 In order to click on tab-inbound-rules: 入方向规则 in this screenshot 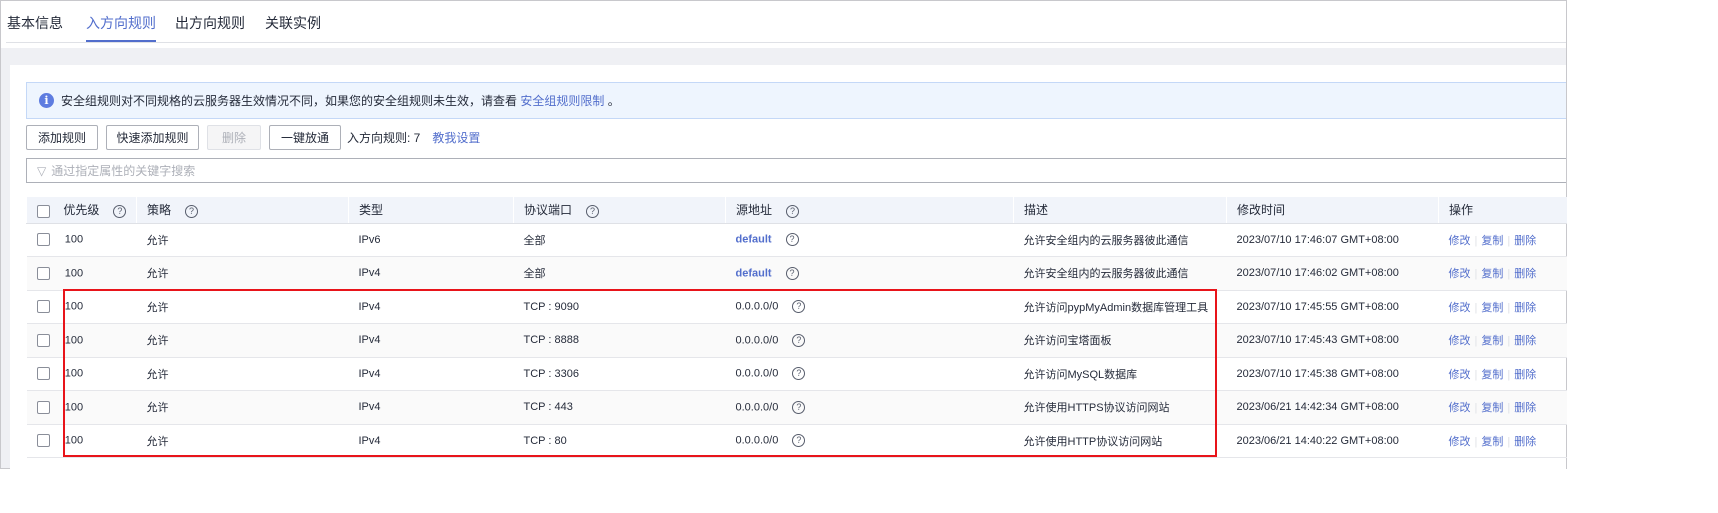, I will do `click(121, 28)`.